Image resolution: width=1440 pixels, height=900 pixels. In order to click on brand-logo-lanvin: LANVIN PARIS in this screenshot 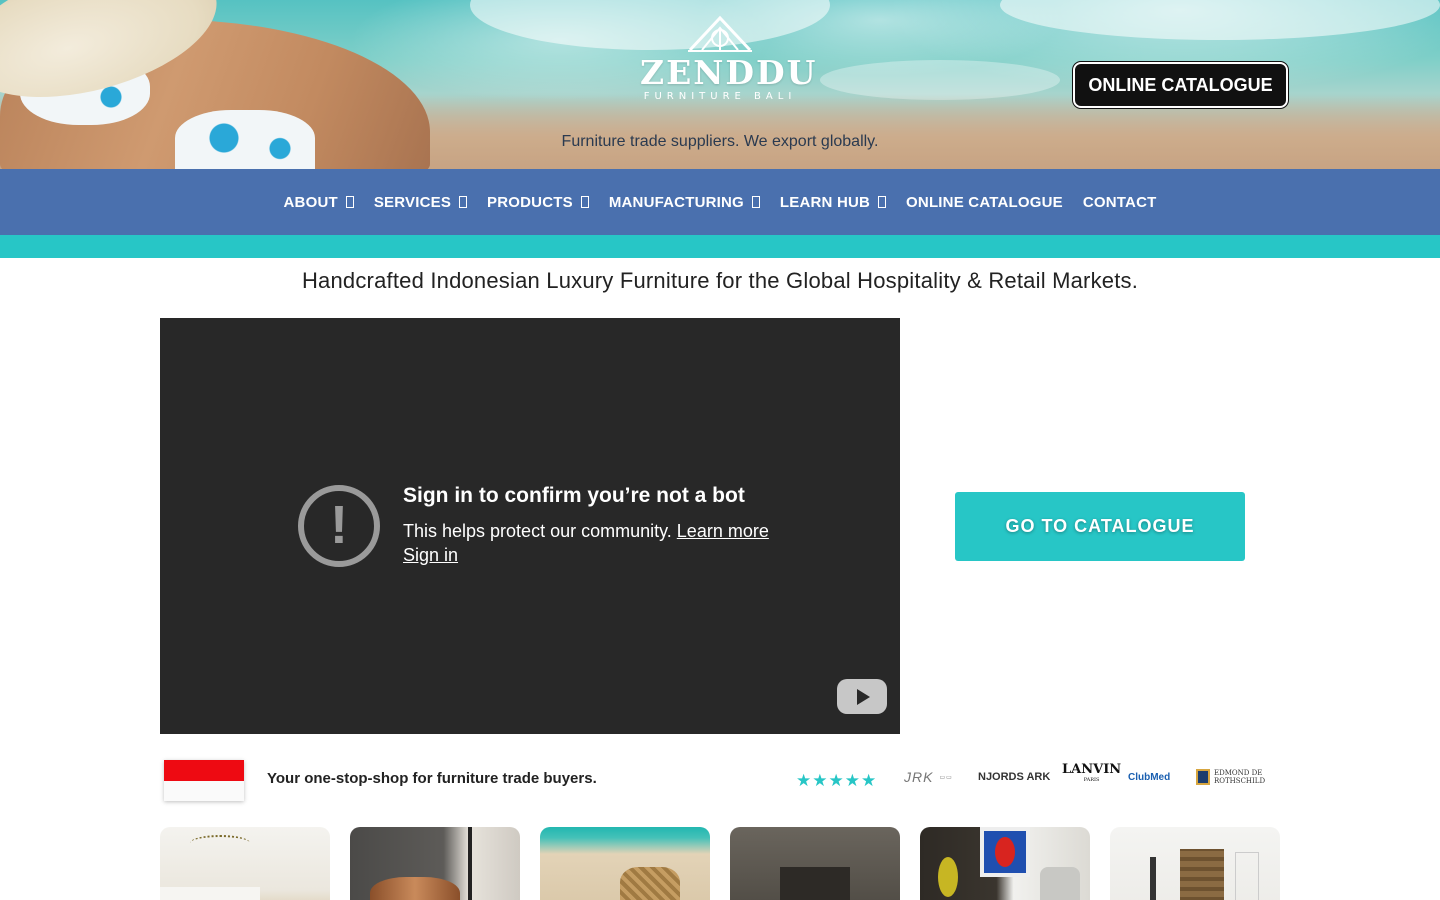, I will do `click(1091, 777)`.